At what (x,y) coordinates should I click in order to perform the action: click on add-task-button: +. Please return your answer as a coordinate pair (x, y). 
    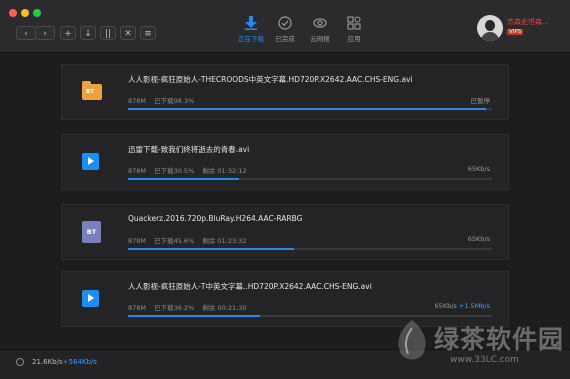
    Looking at the image, I should click on (68, 33).